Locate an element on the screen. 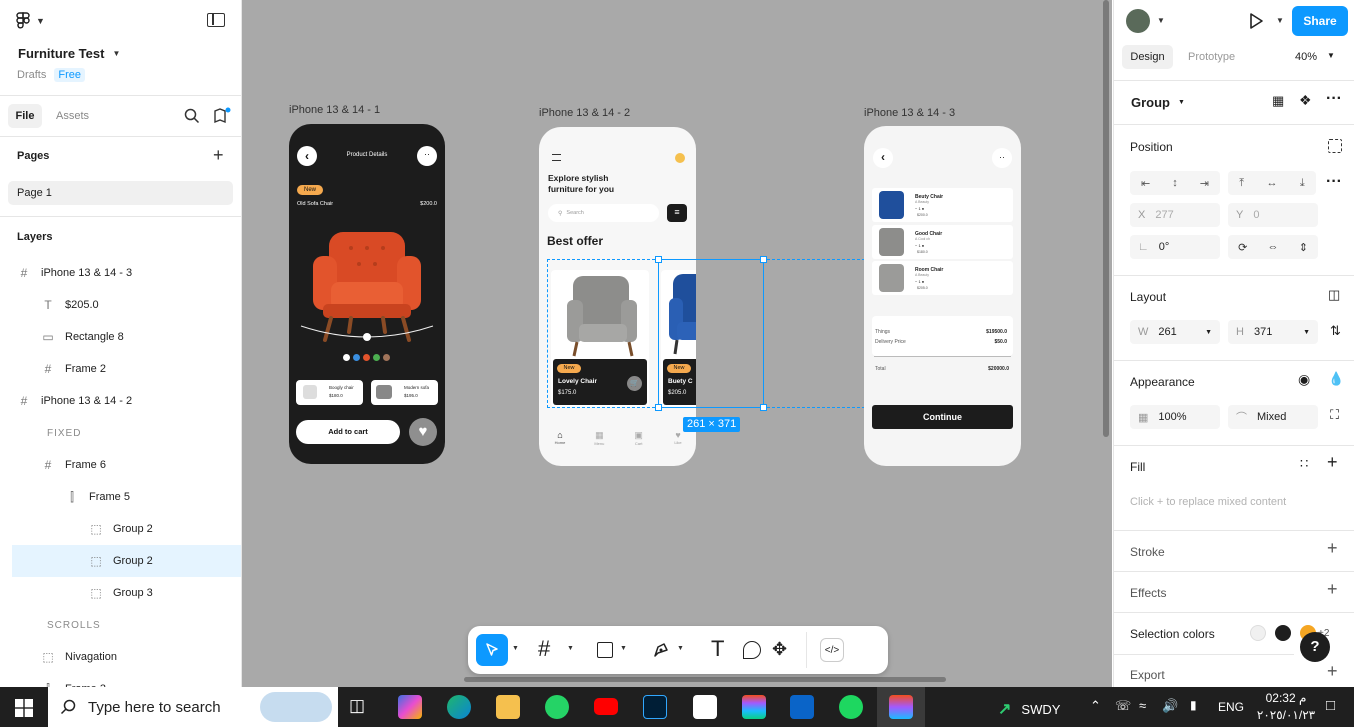 This screenshot has width=1354, height=727. library-icon is located at coordinates (222, 115).